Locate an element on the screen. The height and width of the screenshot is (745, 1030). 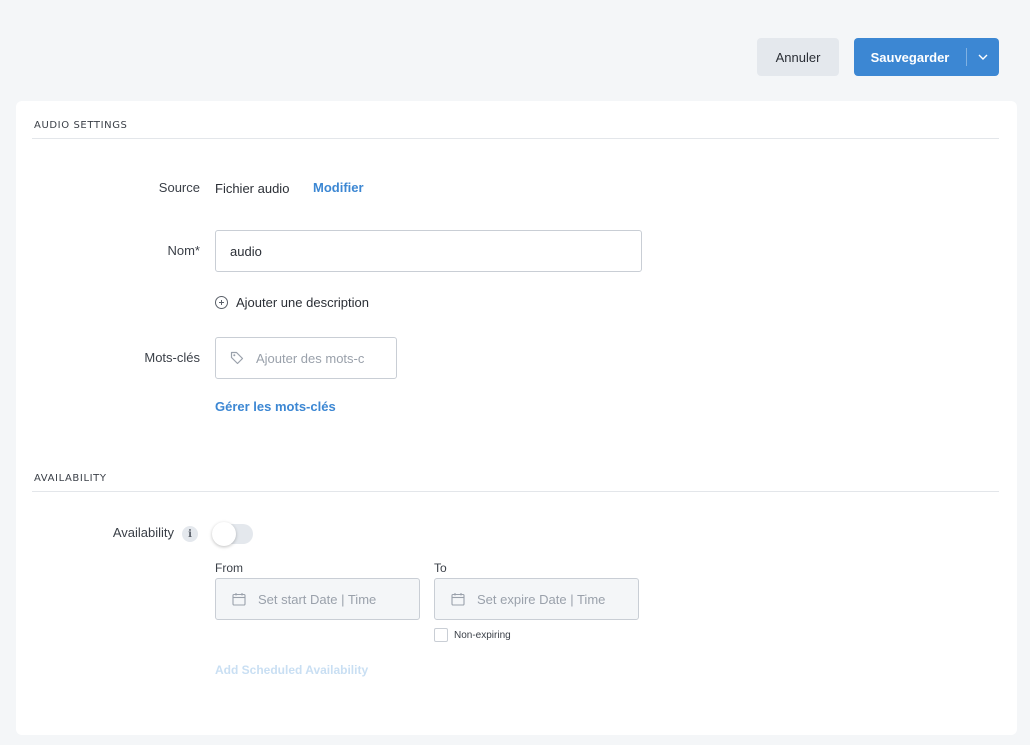
non-expiring-option: Non-expiring is located at coordinates (472, 635).